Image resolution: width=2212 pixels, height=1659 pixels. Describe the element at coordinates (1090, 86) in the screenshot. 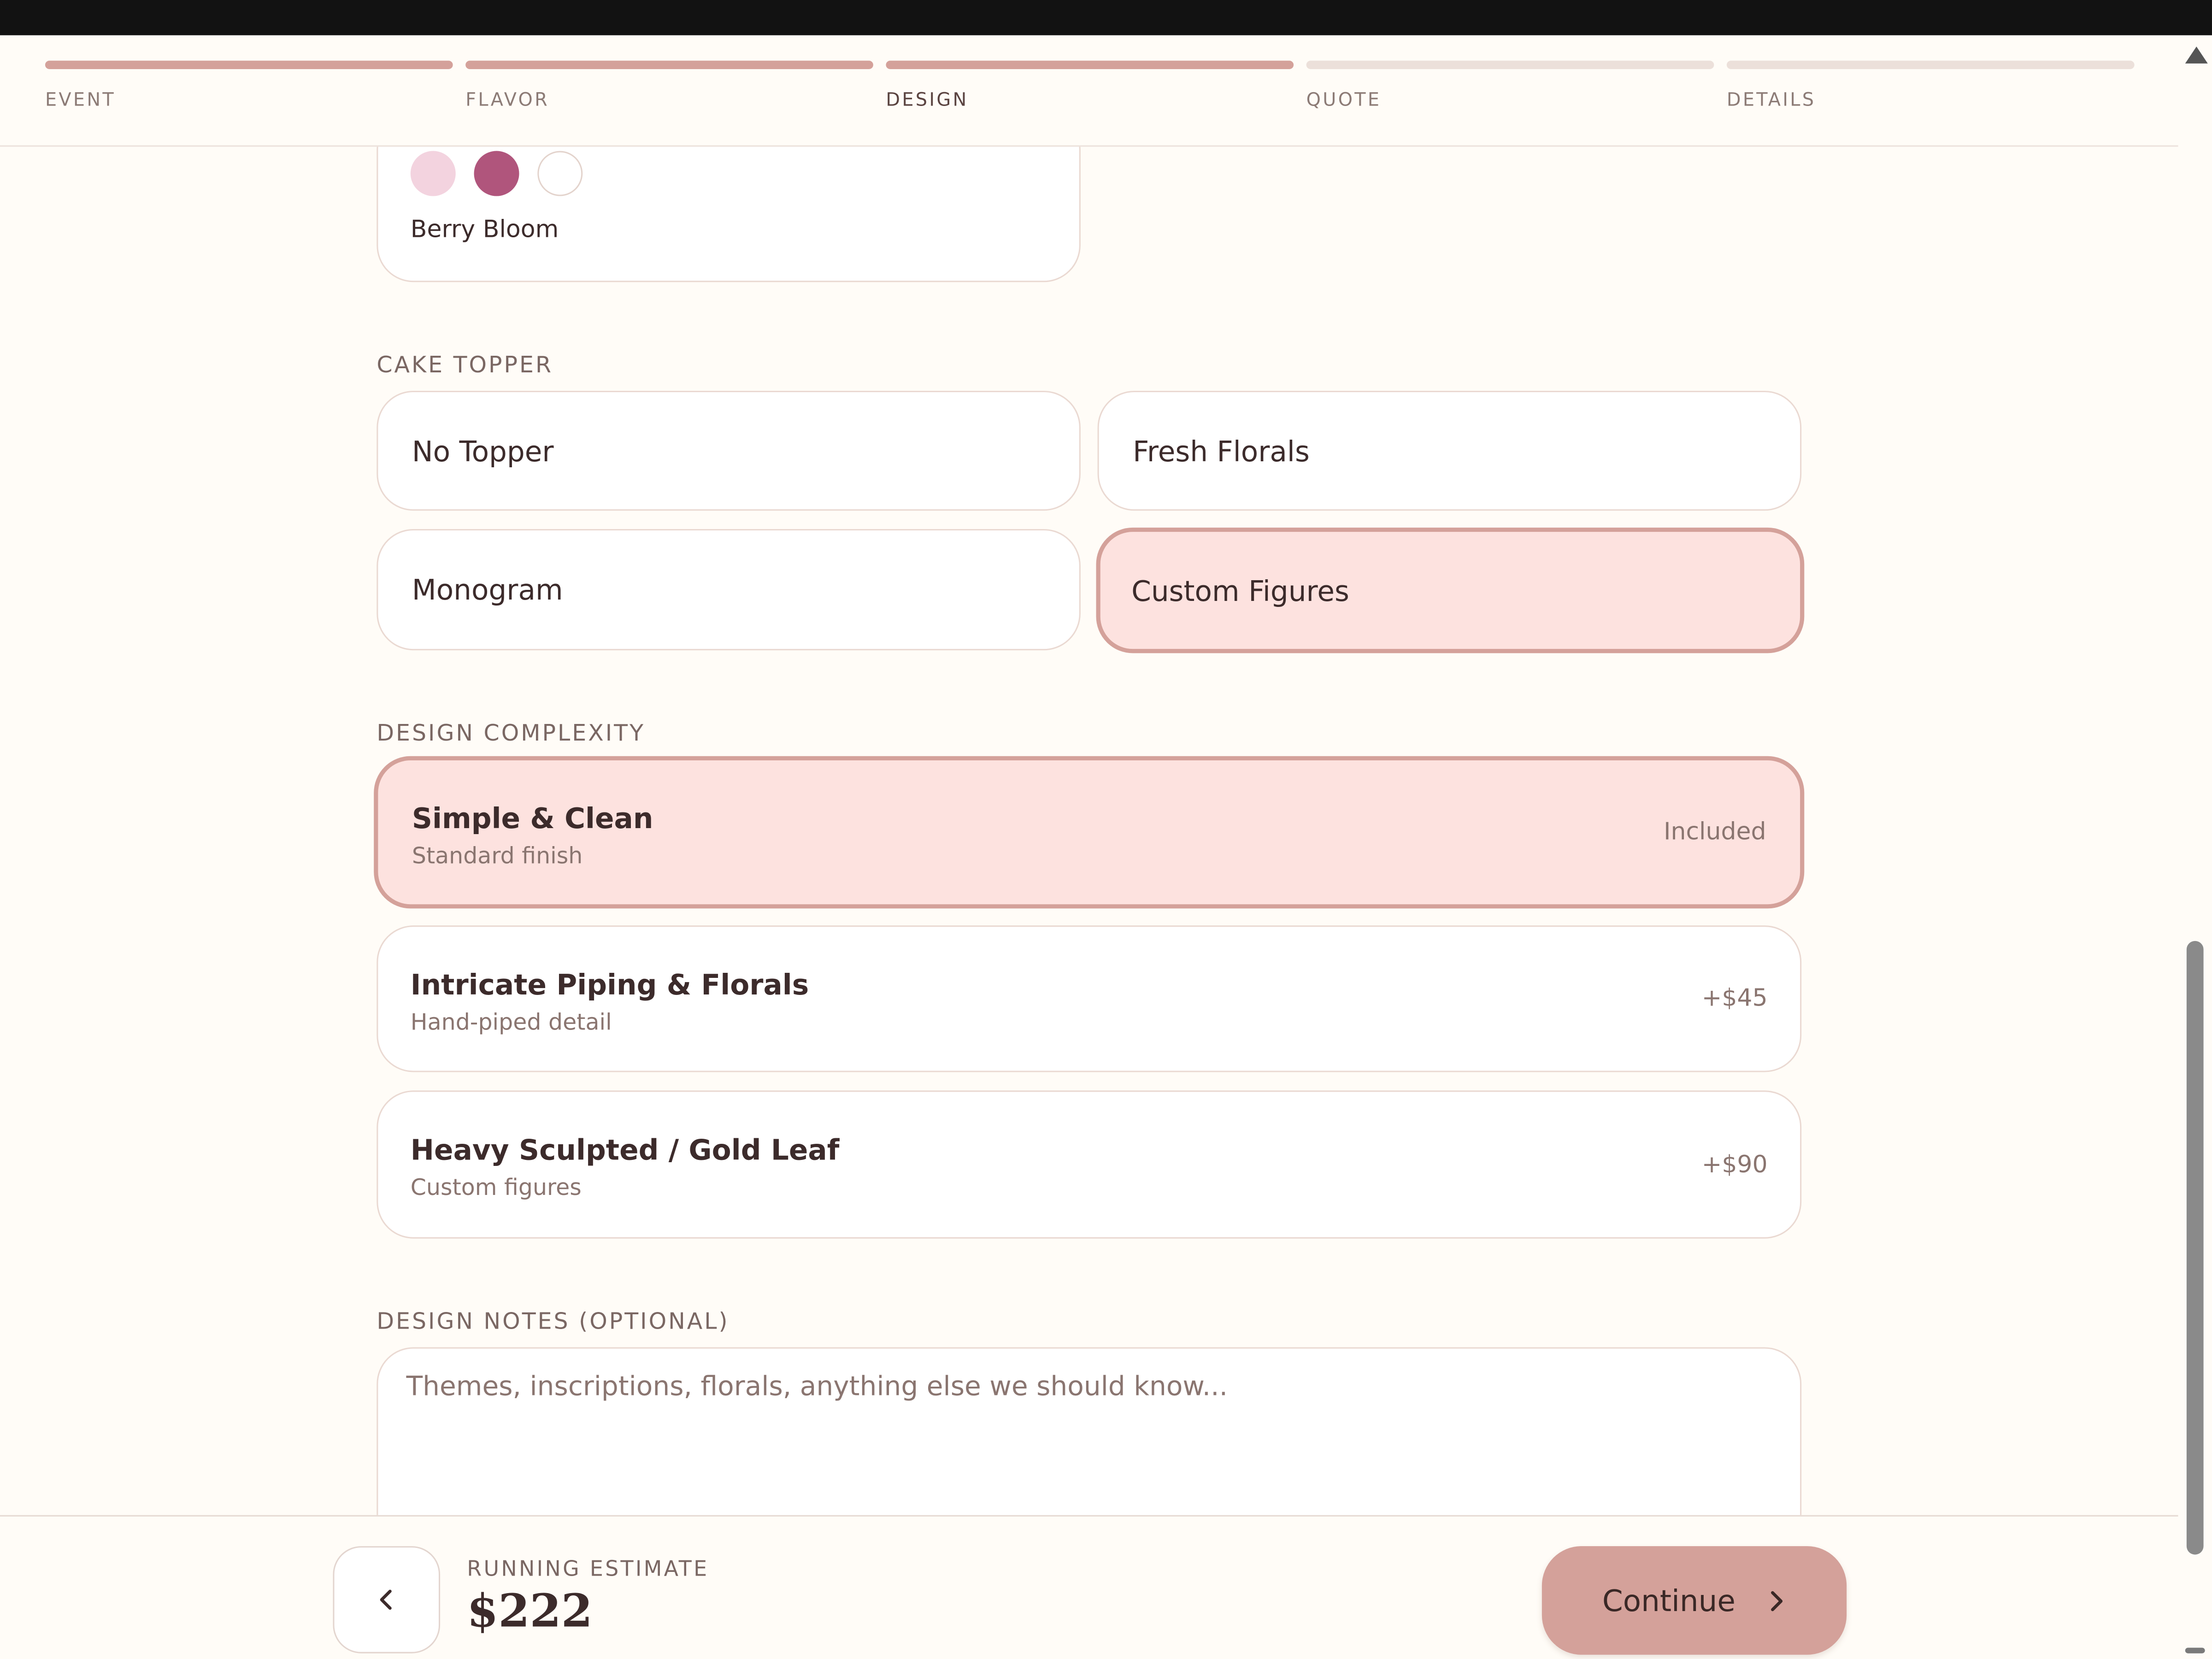

I see `step-design: DESIGN` at that location.